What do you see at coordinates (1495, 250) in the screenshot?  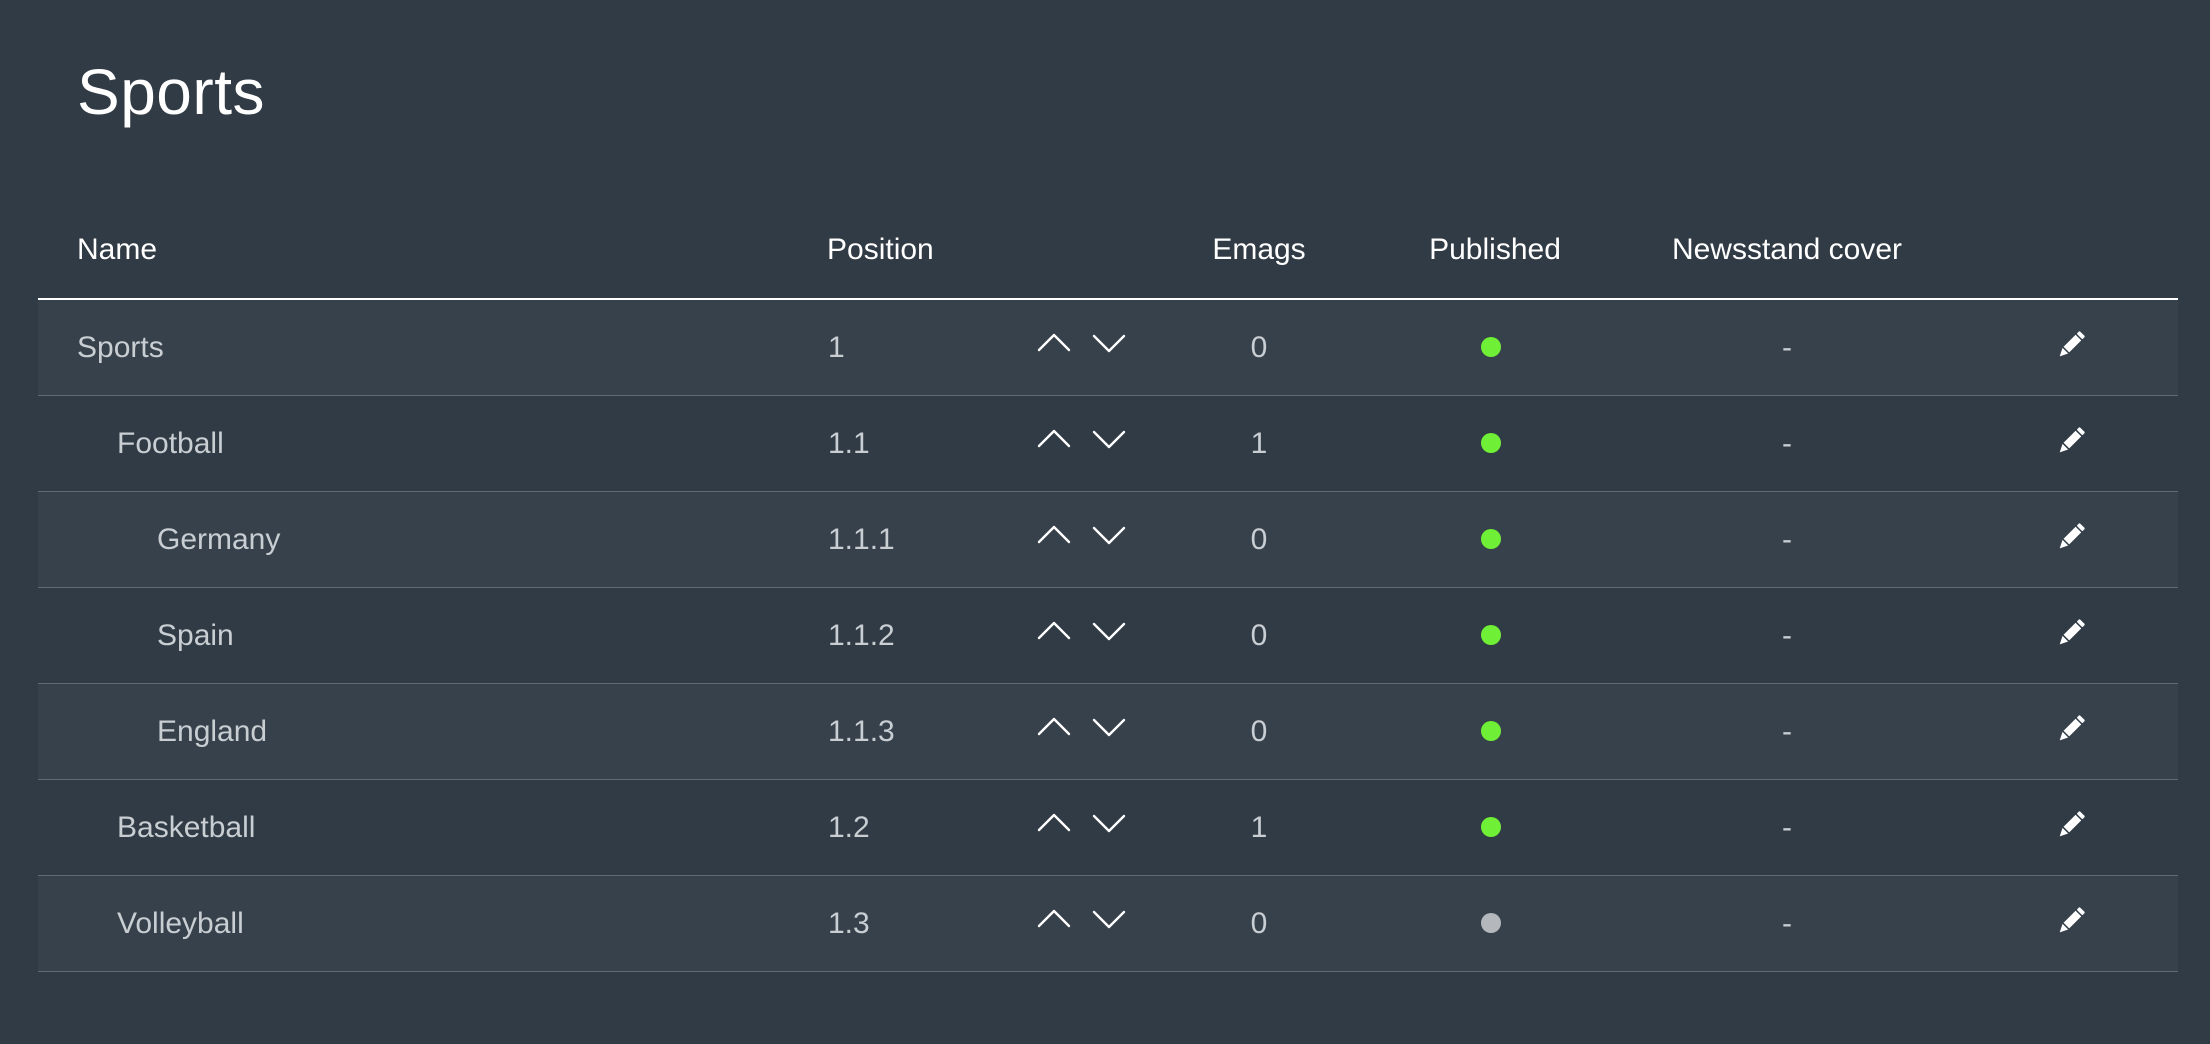 I see `column-header-published: Published` at bounding box center [1495, 250].